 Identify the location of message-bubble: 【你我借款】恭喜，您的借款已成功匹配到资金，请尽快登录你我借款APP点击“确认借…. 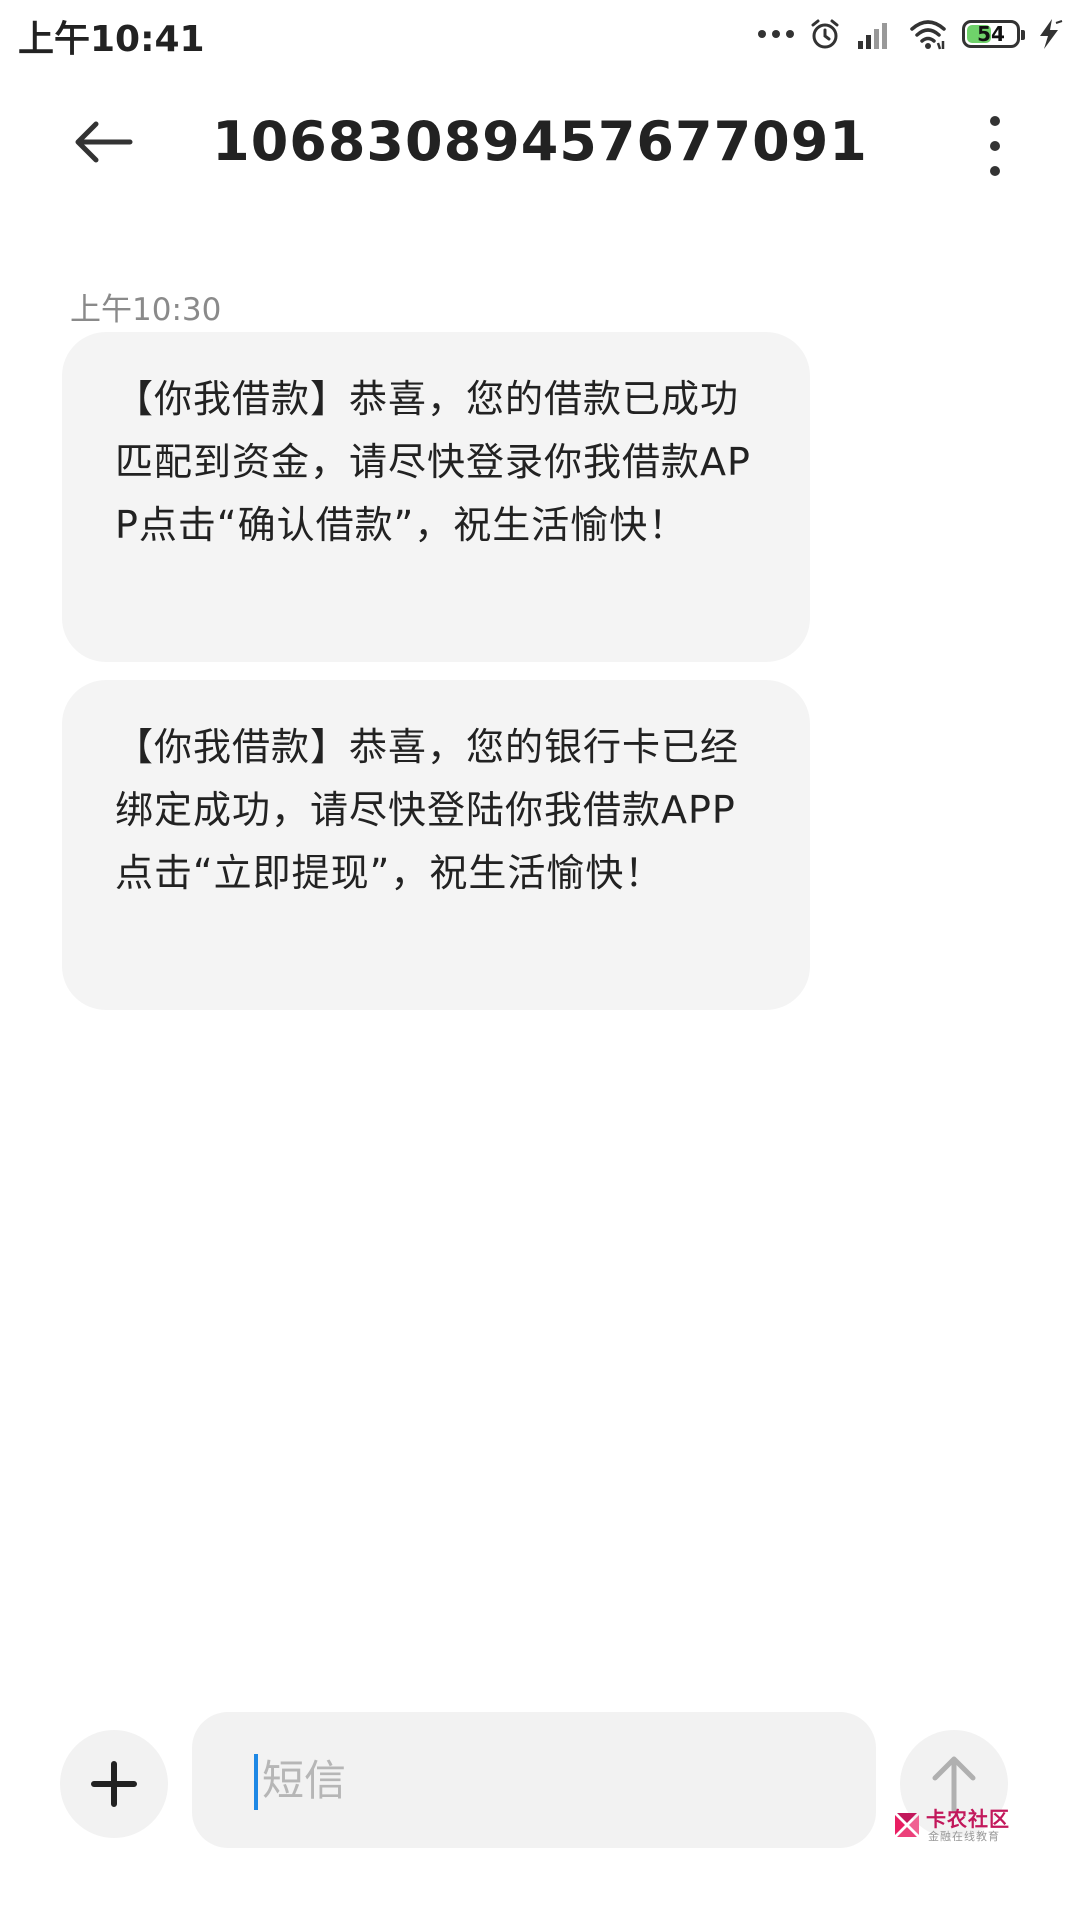
(436, 497).